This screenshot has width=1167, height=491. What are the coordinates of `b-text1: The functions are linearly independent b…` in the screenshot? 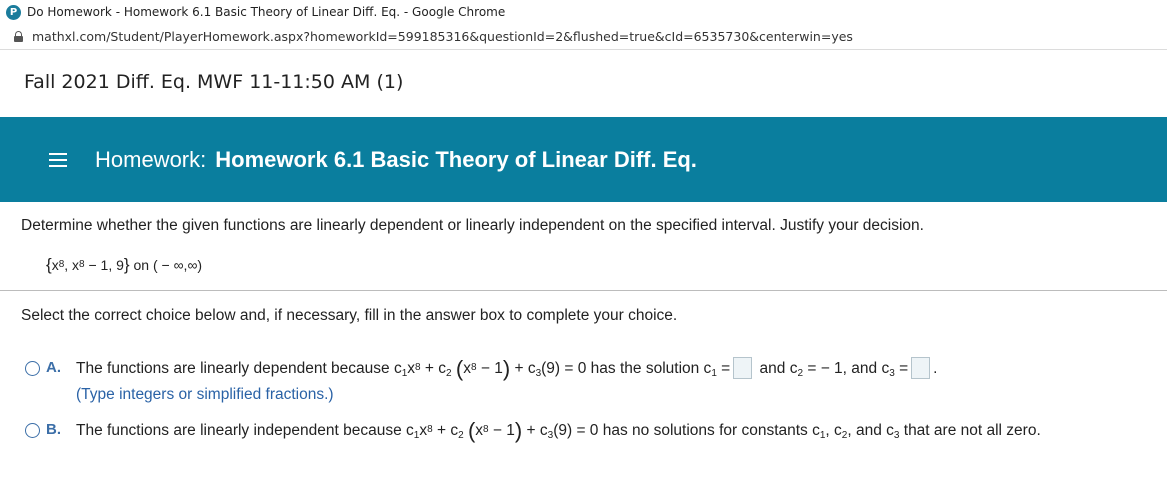 It's located at (245, 430).